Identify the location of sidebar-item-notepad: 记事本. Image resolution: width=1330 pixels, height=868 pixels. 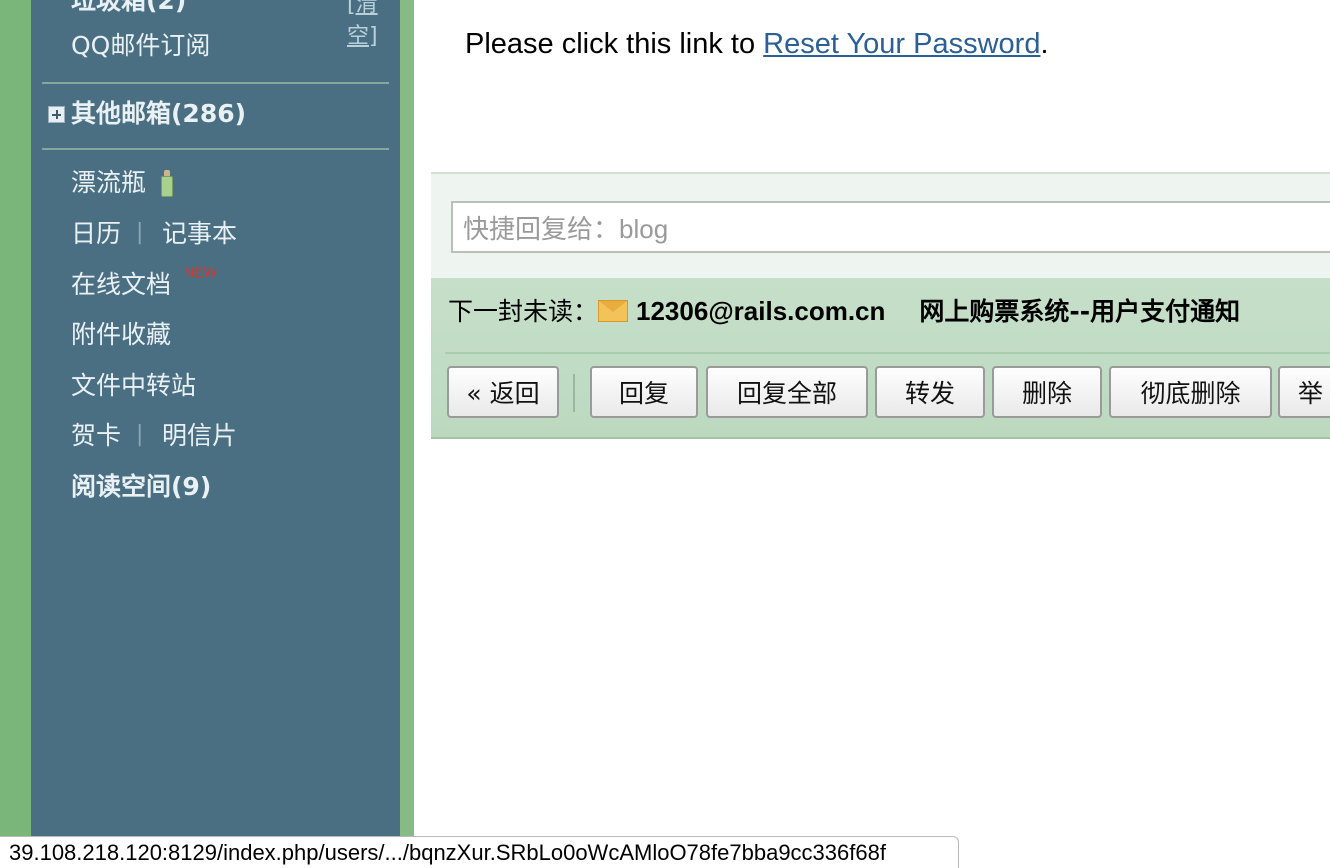
(199, 233).